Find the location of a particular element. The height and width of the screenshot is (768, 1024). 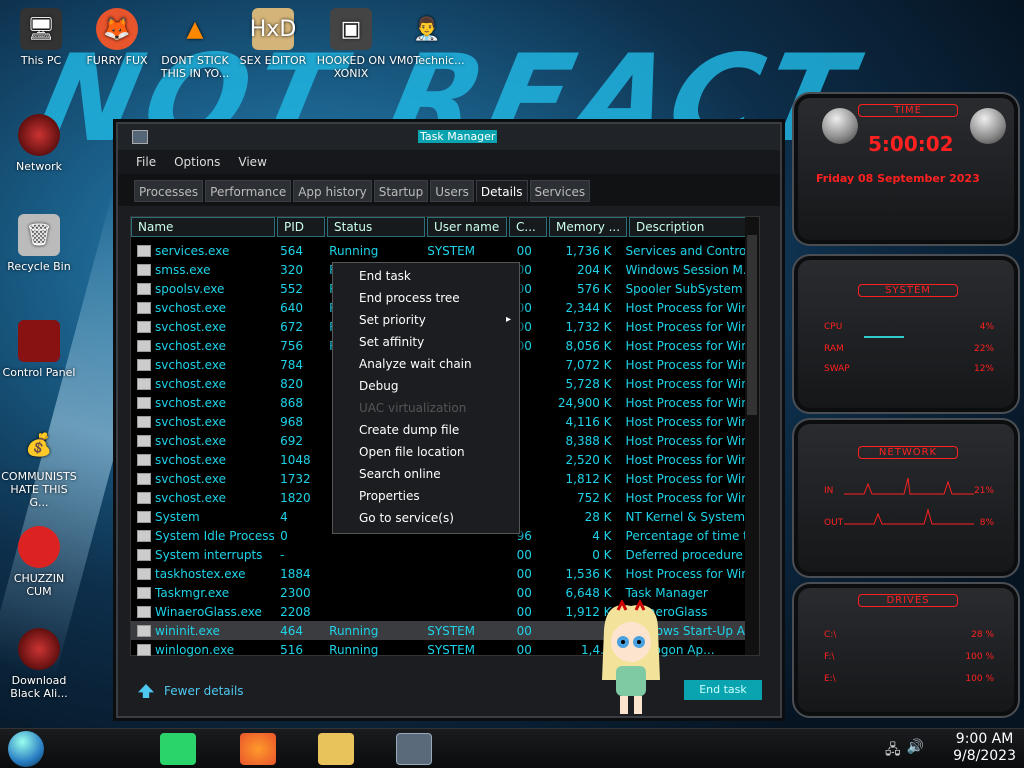

menu-options: Options is located at coordinates (197, 162).